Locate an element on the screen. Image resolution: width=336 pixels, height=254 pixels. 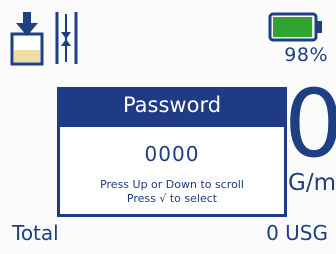
password-field: 0000 is located at coordinates (172, 154).